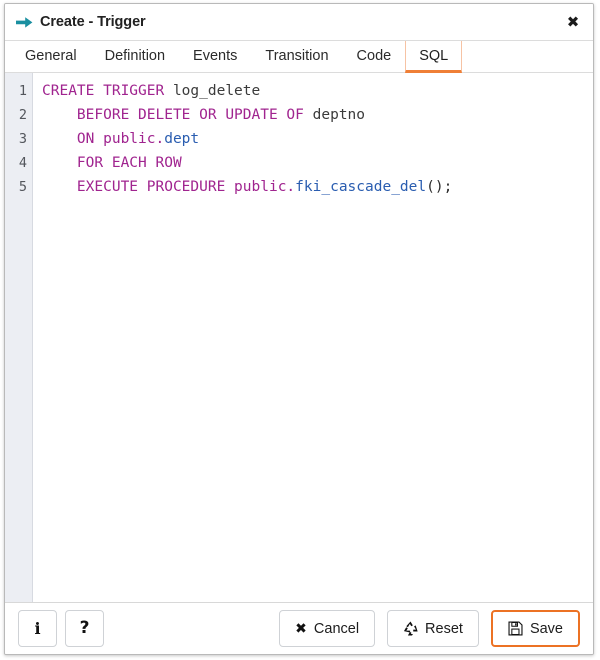 This screenshot has width=600, height=660. What do you see at coordinates (19, 337) in the screenshot?
I see `line-number-gutter: 1 2 3 4 5` at bounding box center [19, 337].